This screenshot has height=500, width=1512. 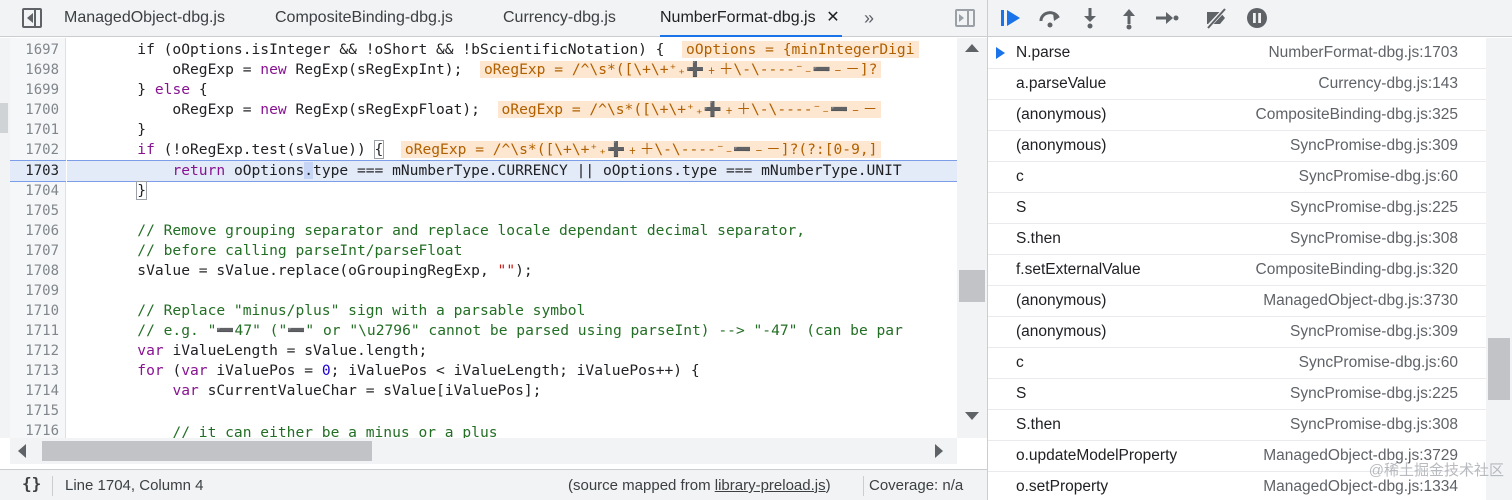 I want to click on call-frame: N.parse NumberFormat-dbg.js:1703, so click(x=1237, y=53).